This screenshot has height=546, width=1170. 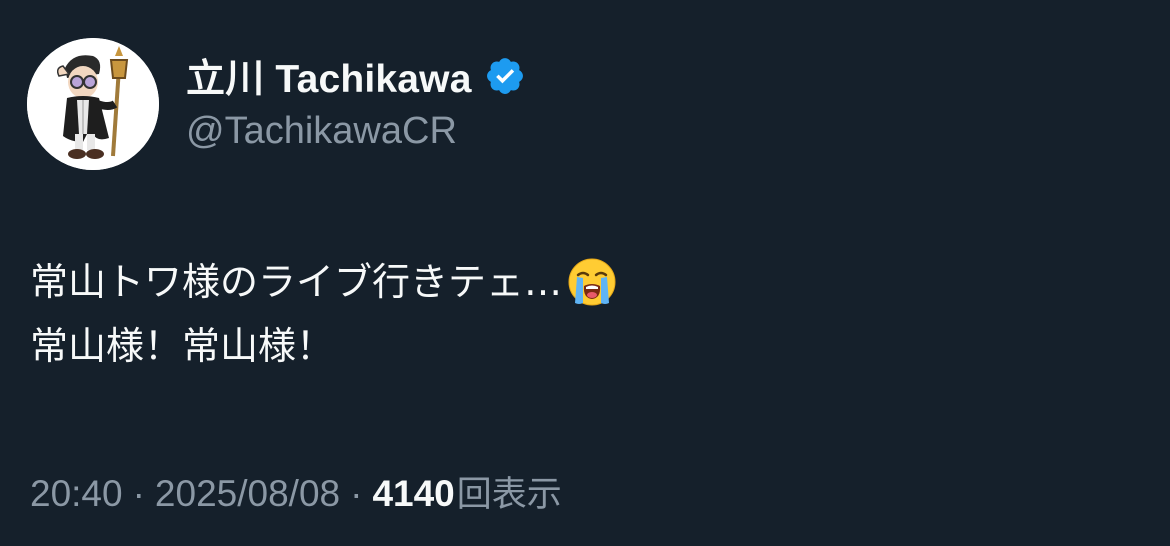 I want to click on display-name: 立川 Tachikawa, so click(x=329, y=76).